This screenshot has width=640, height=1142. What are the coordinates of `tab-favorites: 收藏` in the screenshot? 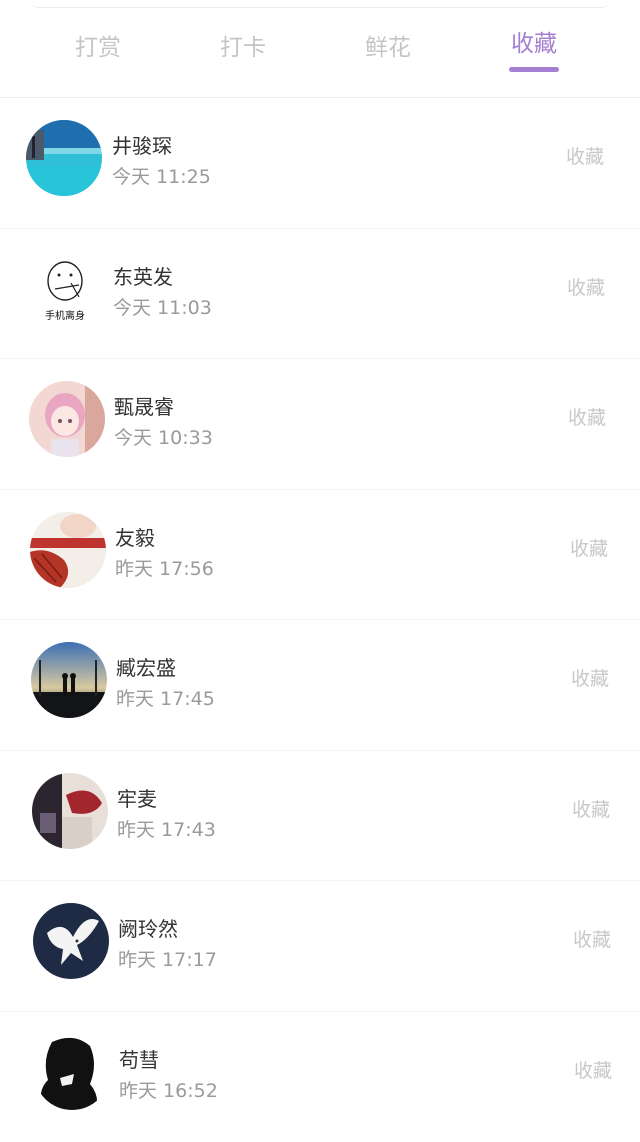 It's located at (534, 44).